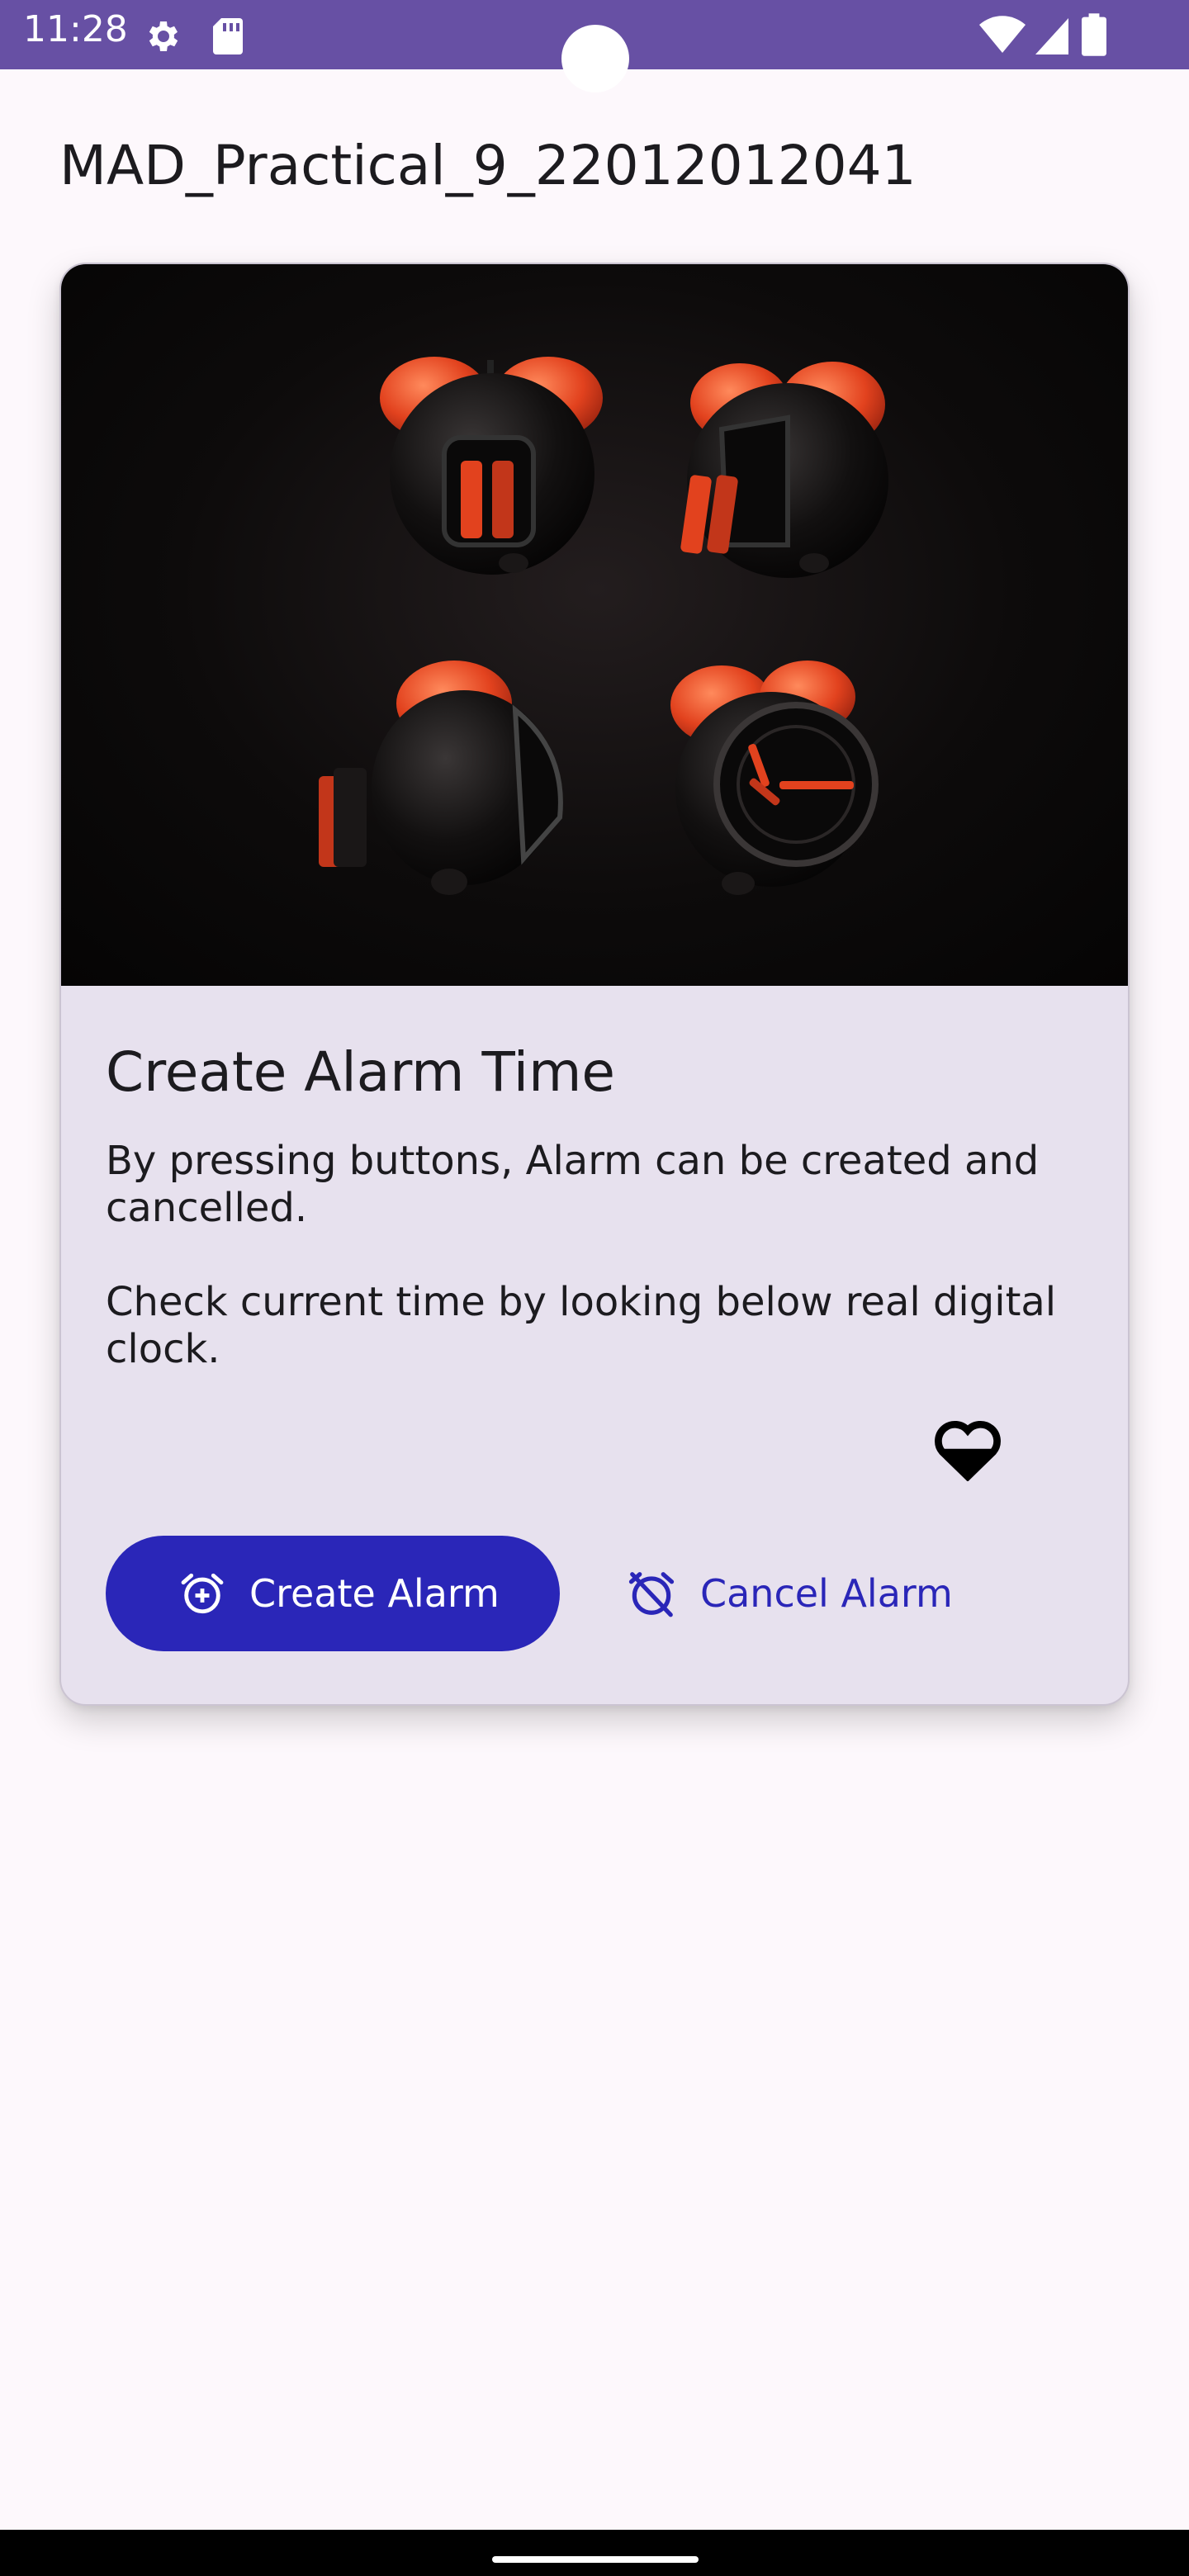  I want to click on cancel-alarm-label: Cancel Alarm, so click(826, 1593).